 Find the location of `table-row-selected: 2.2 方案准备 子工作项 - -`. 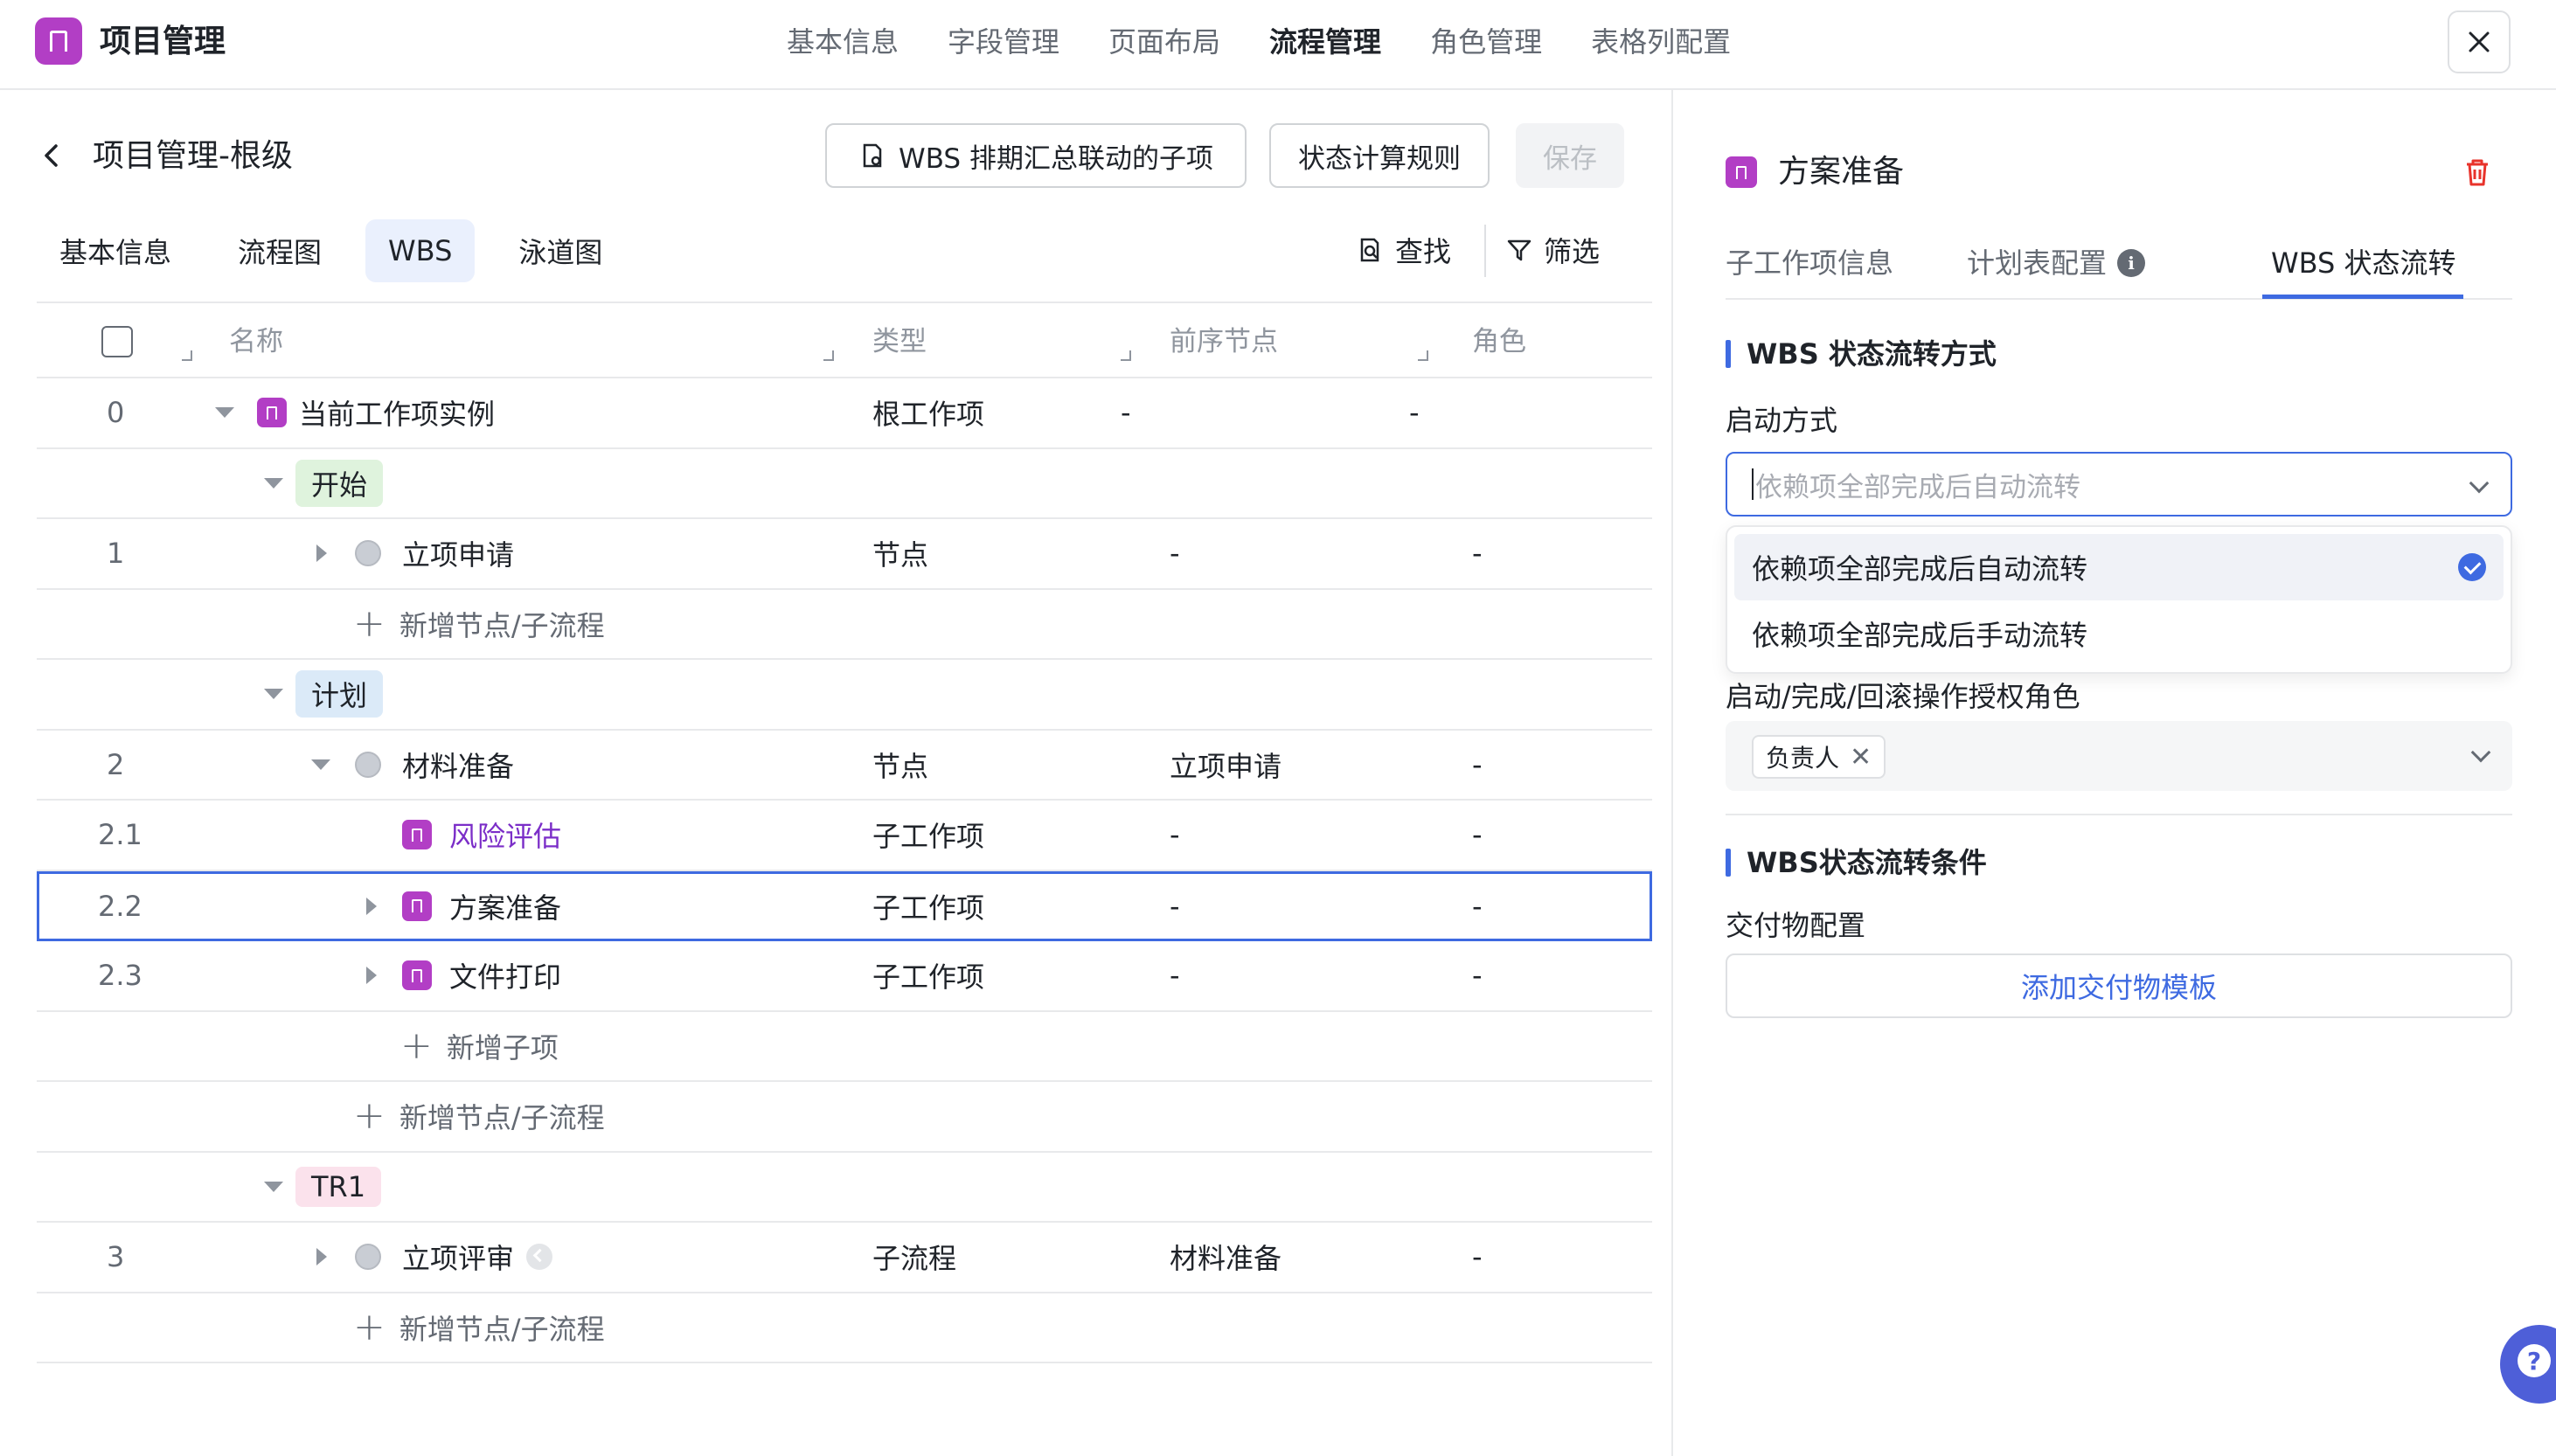

table-row-selected: 2.2 方案准备 子工作项 - - is located at coordinates (844, 905).